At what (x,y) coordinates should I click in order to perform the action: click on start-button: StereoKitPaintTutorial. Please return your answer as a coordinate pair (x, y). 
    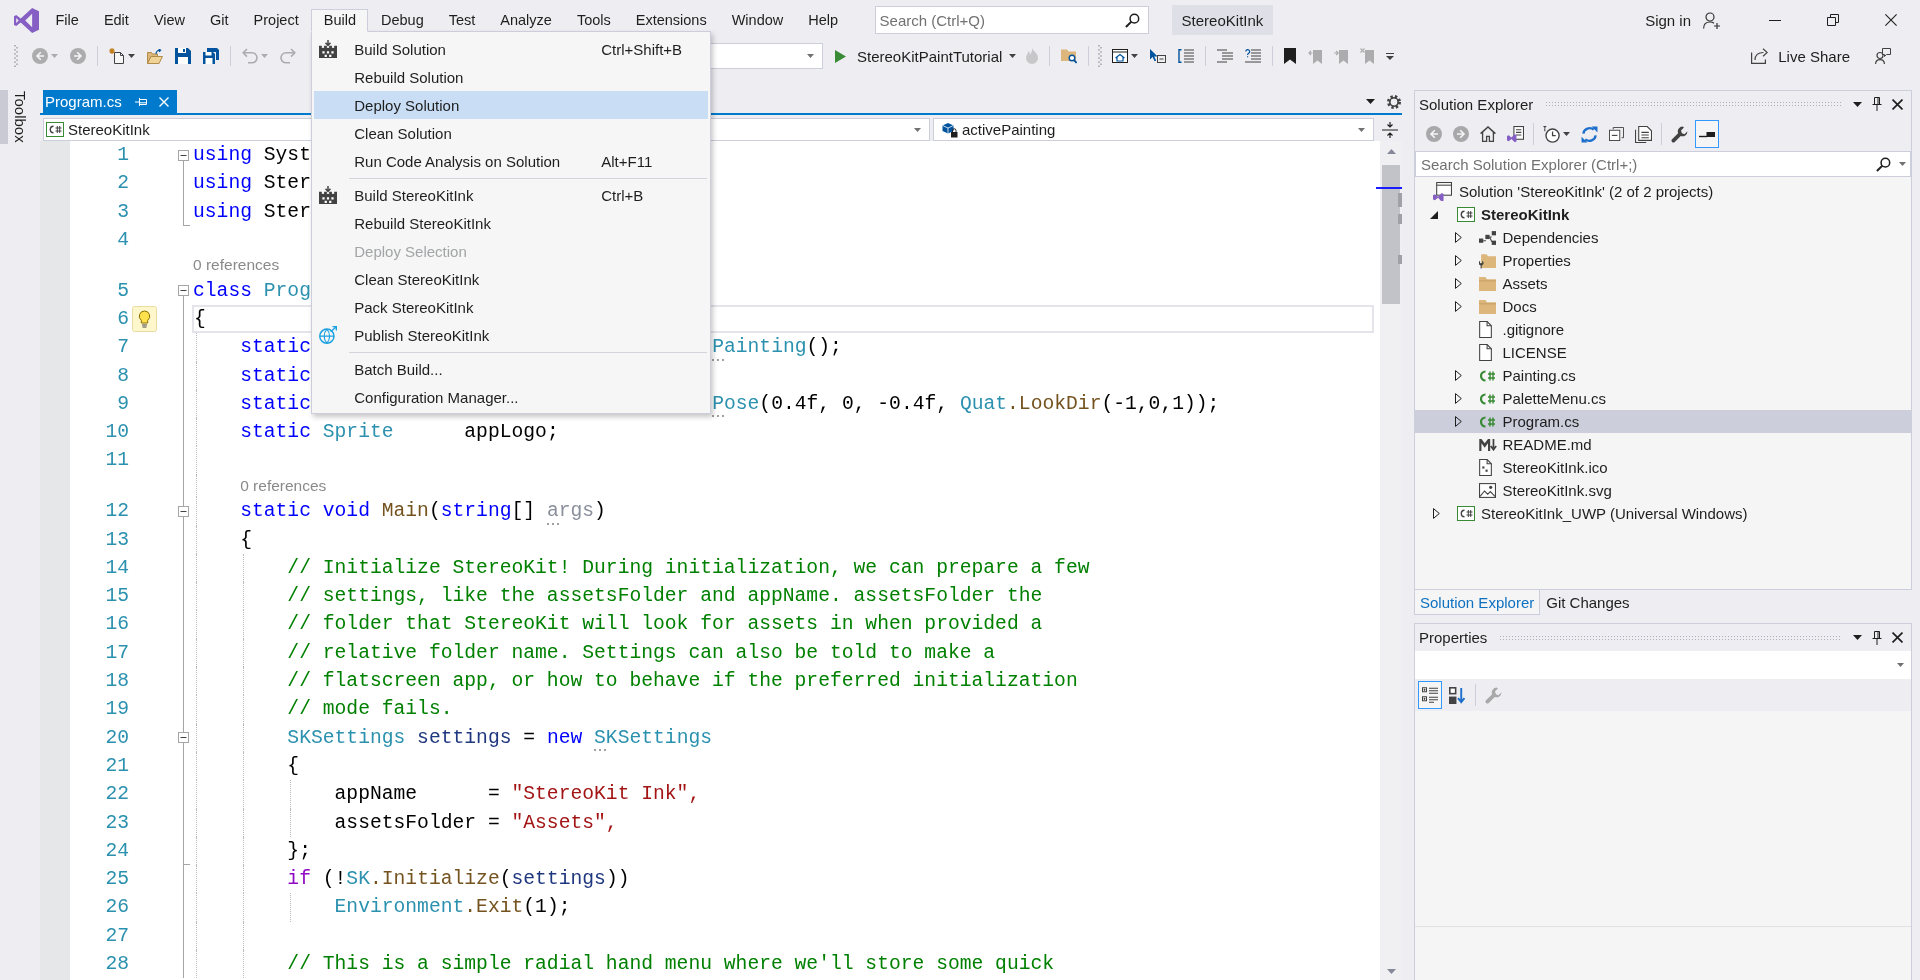
    Looking at the image, I should click on (926, 56).